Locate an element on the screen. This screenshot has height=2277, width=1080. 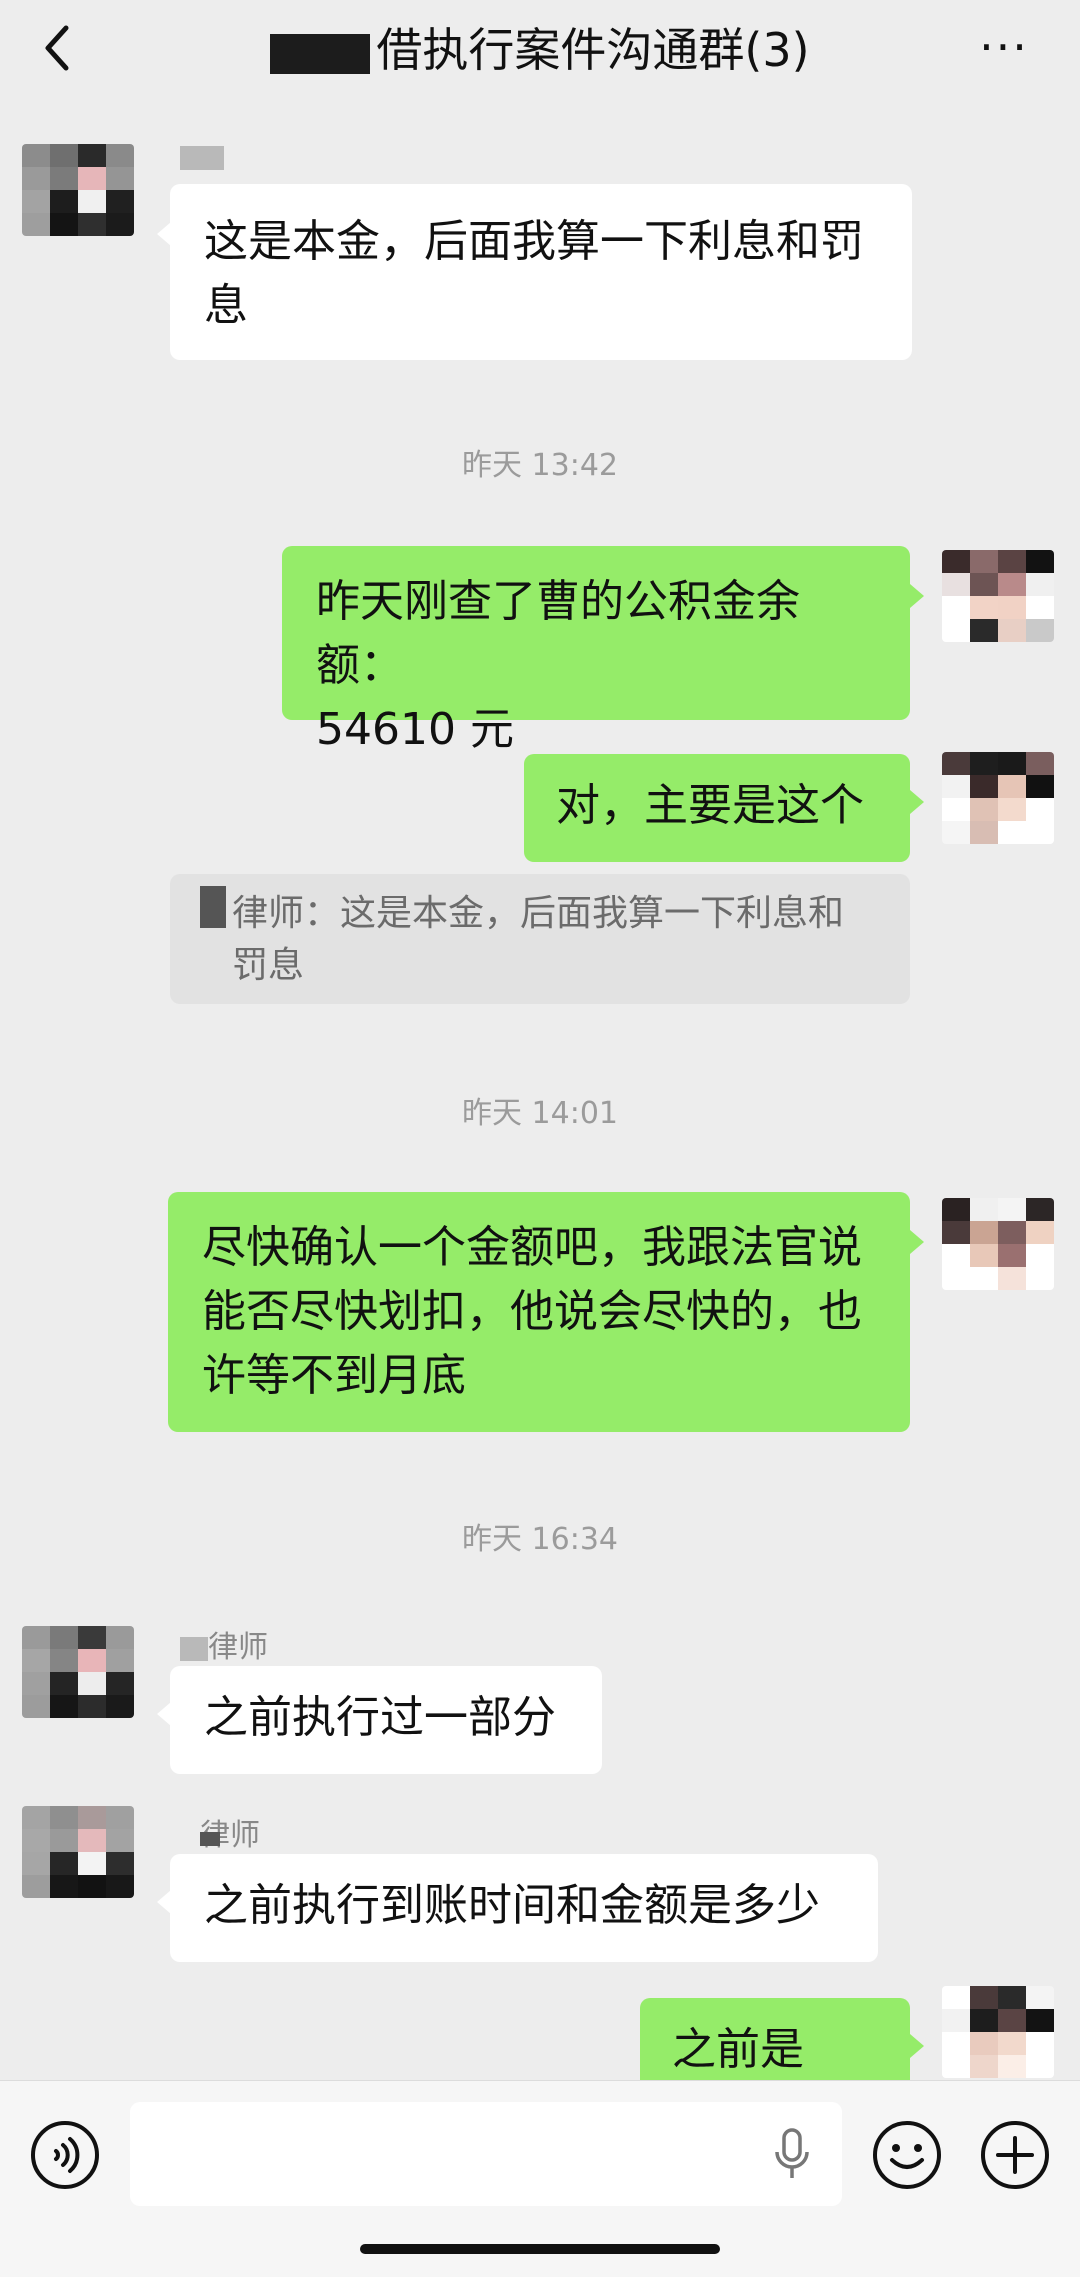
more-icon: ··· is located at coordinates (1004, 47).